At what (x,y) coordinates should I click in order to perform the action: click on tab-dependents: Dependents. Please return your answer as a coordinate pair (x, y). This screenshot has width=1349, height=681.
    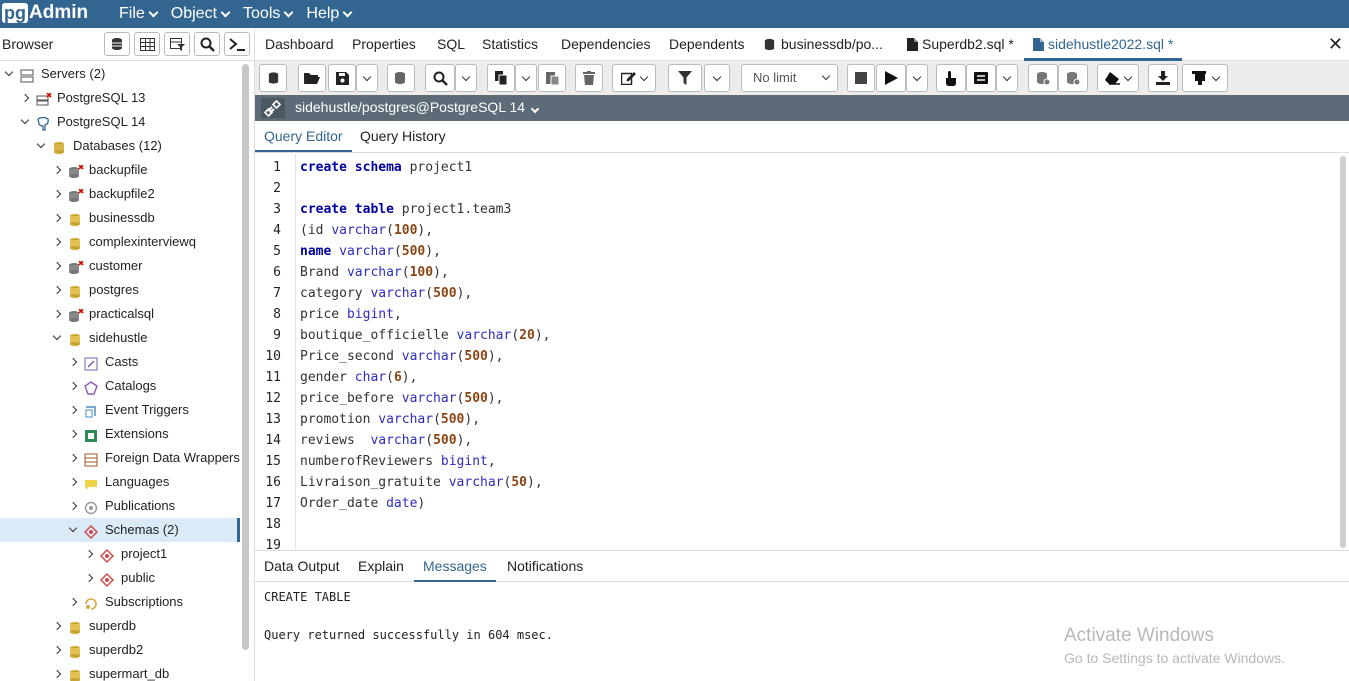
    Looking at the image, I should click on (707, 44).